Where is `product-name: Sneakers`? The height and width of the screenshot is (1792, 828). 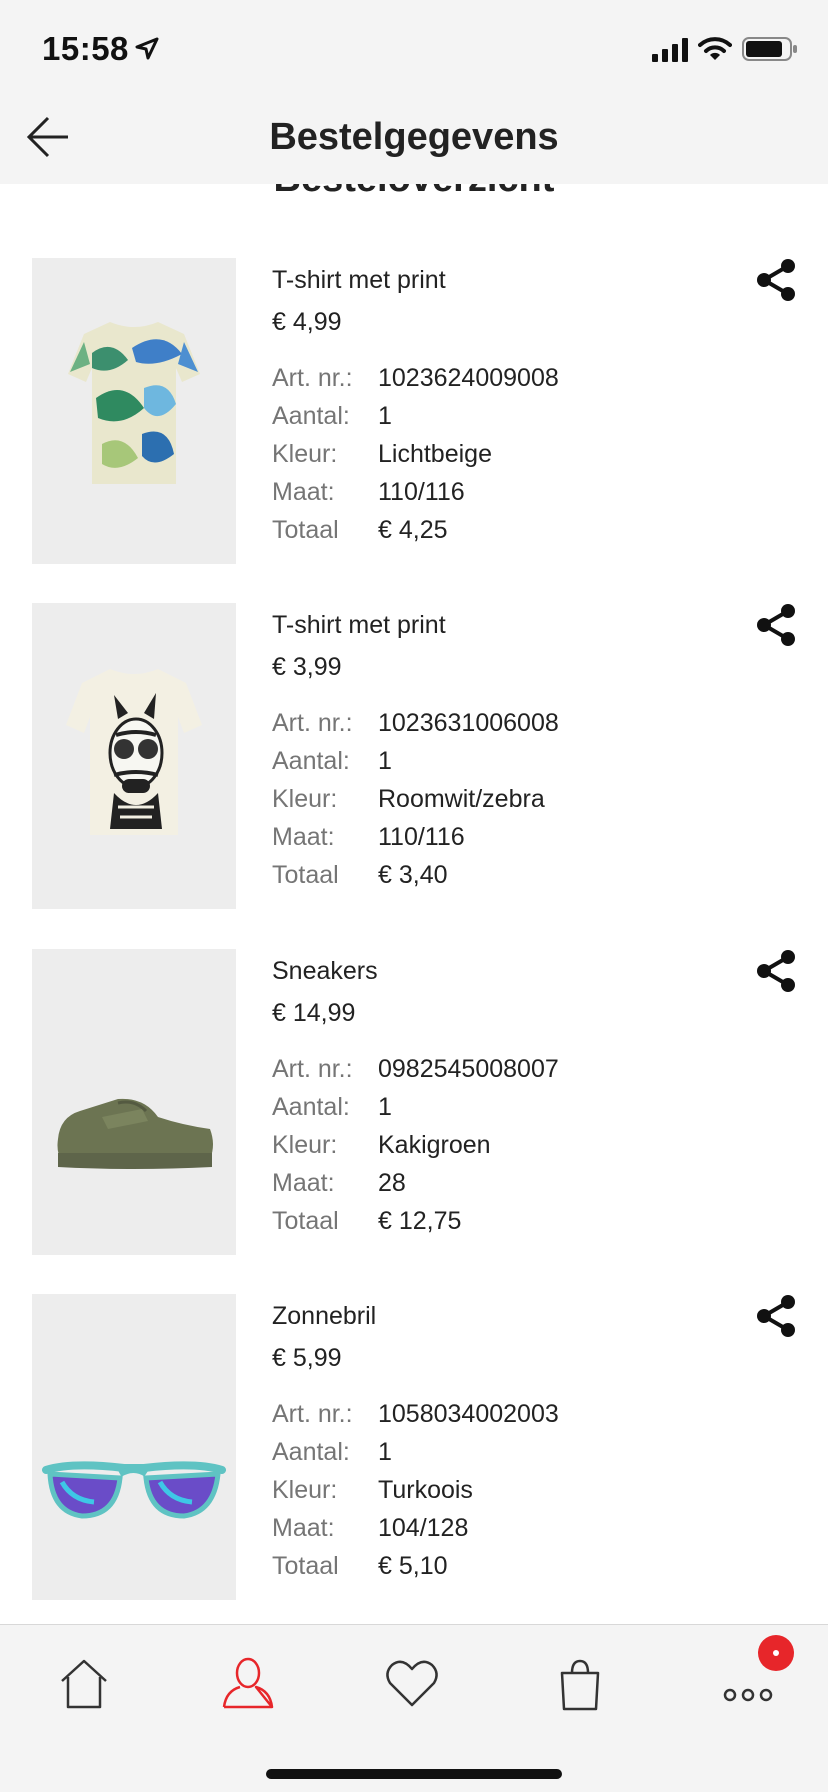
product-name: Sneakers is located at coordinates (325, 971).